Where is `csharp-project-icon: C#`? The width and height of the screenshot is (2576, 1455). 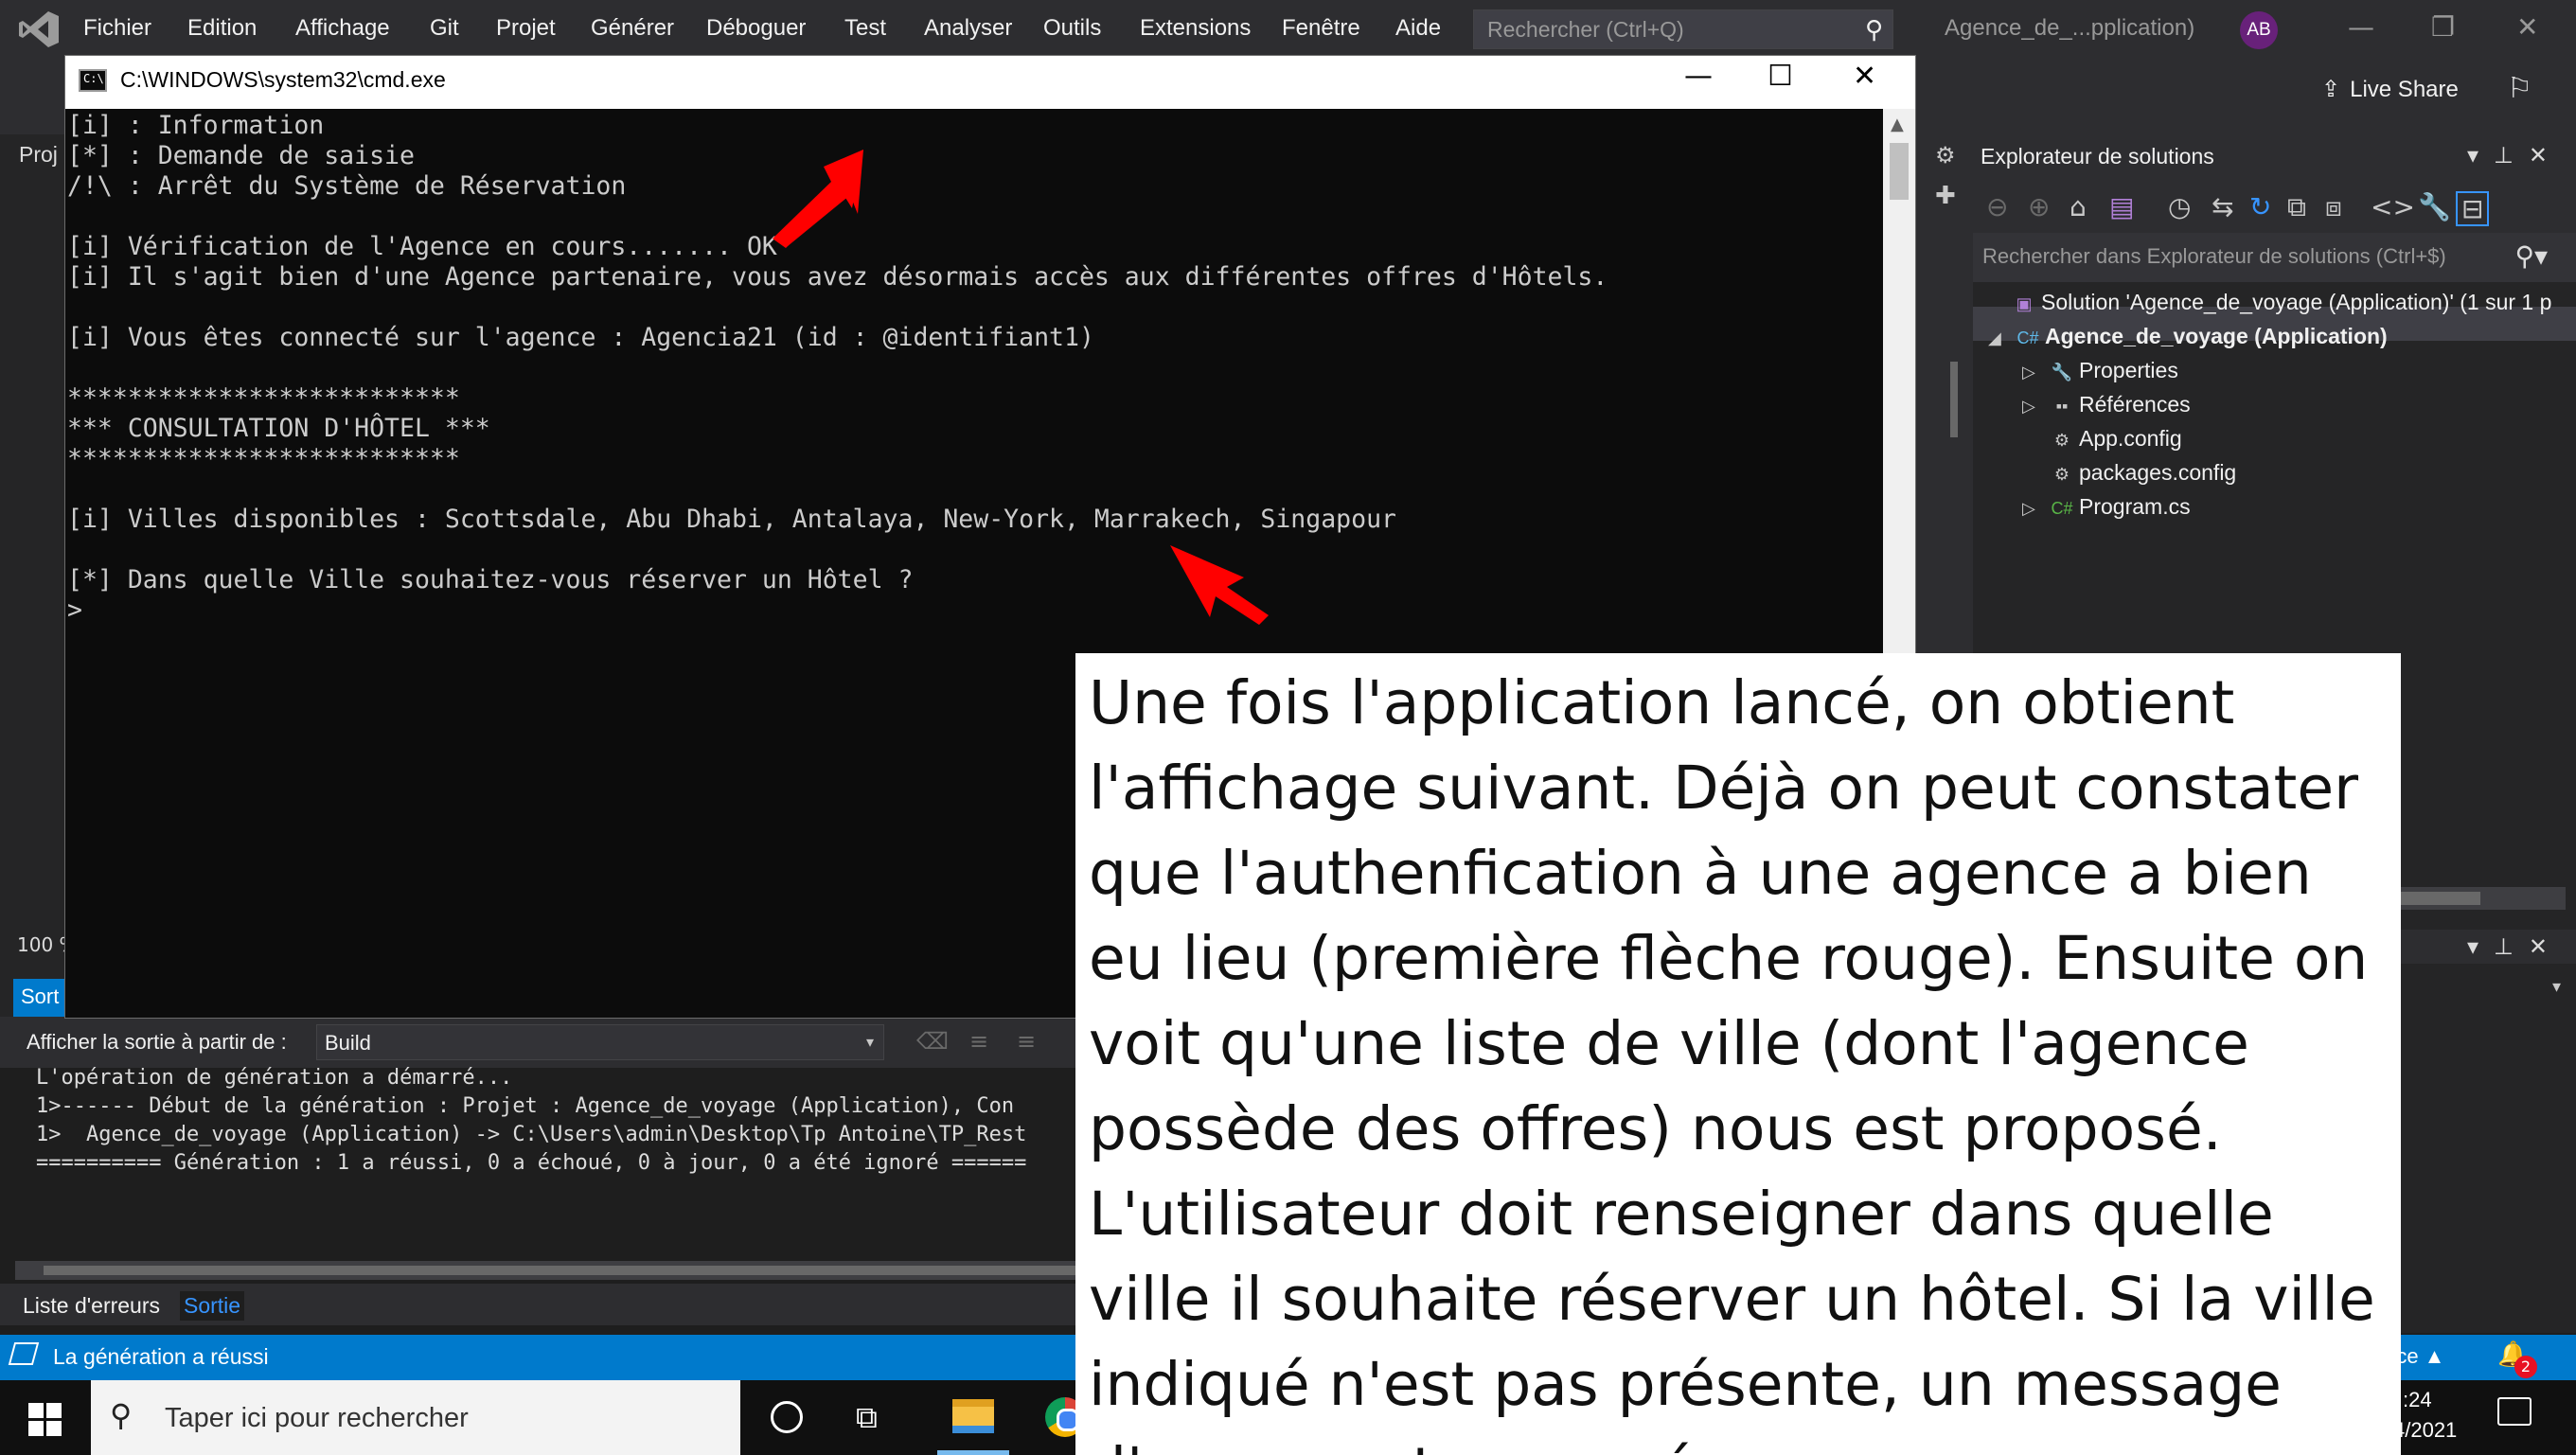
csharp-project-icon: C# is located at coordinates (2028, 337).